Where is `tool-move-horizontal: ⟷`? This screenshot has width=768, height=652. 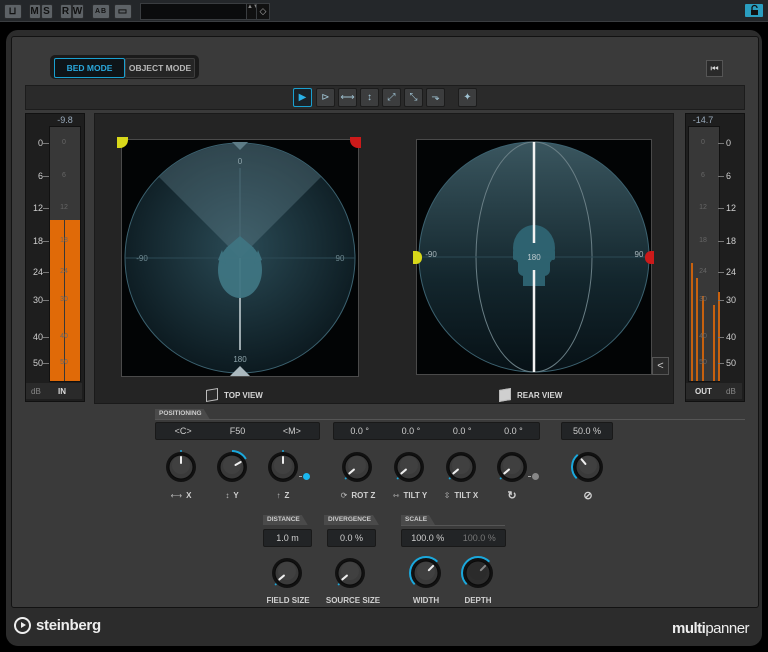 tool-move-horizontal: ⟷ is located at coordinates (347, 97).